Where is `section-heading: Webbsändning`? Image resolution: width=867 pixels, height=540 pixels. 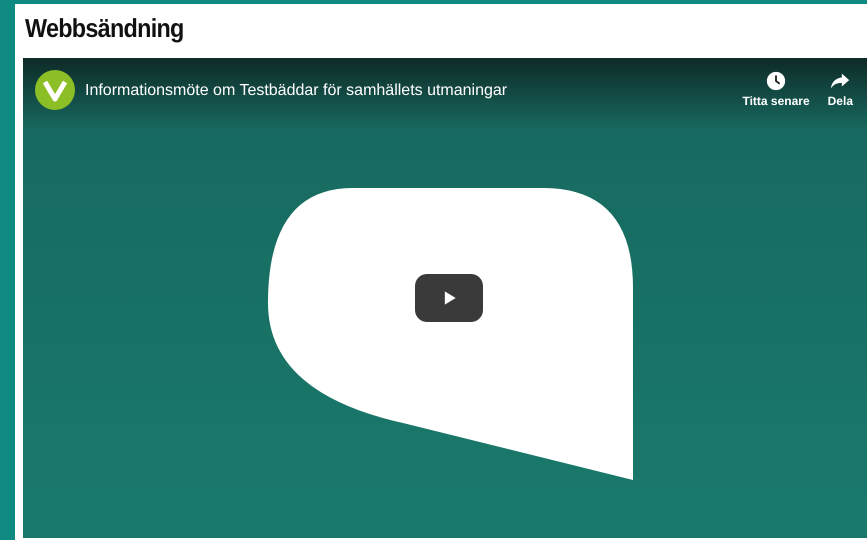
section-heading: Webbsändning is located at coordinates (104, 28).